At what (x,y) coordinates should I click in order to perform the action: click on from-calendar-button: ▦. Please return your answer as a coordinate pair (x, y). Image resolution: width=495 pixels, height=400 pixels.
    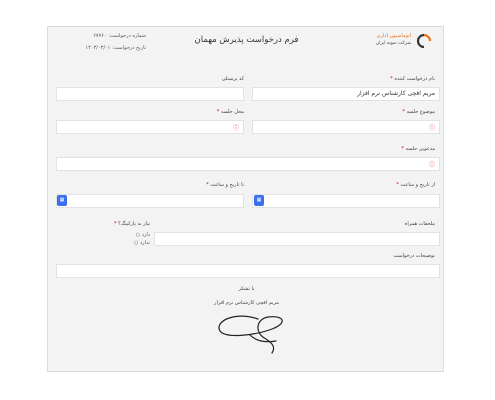
    Looking at the image, I should click on (259, 200).